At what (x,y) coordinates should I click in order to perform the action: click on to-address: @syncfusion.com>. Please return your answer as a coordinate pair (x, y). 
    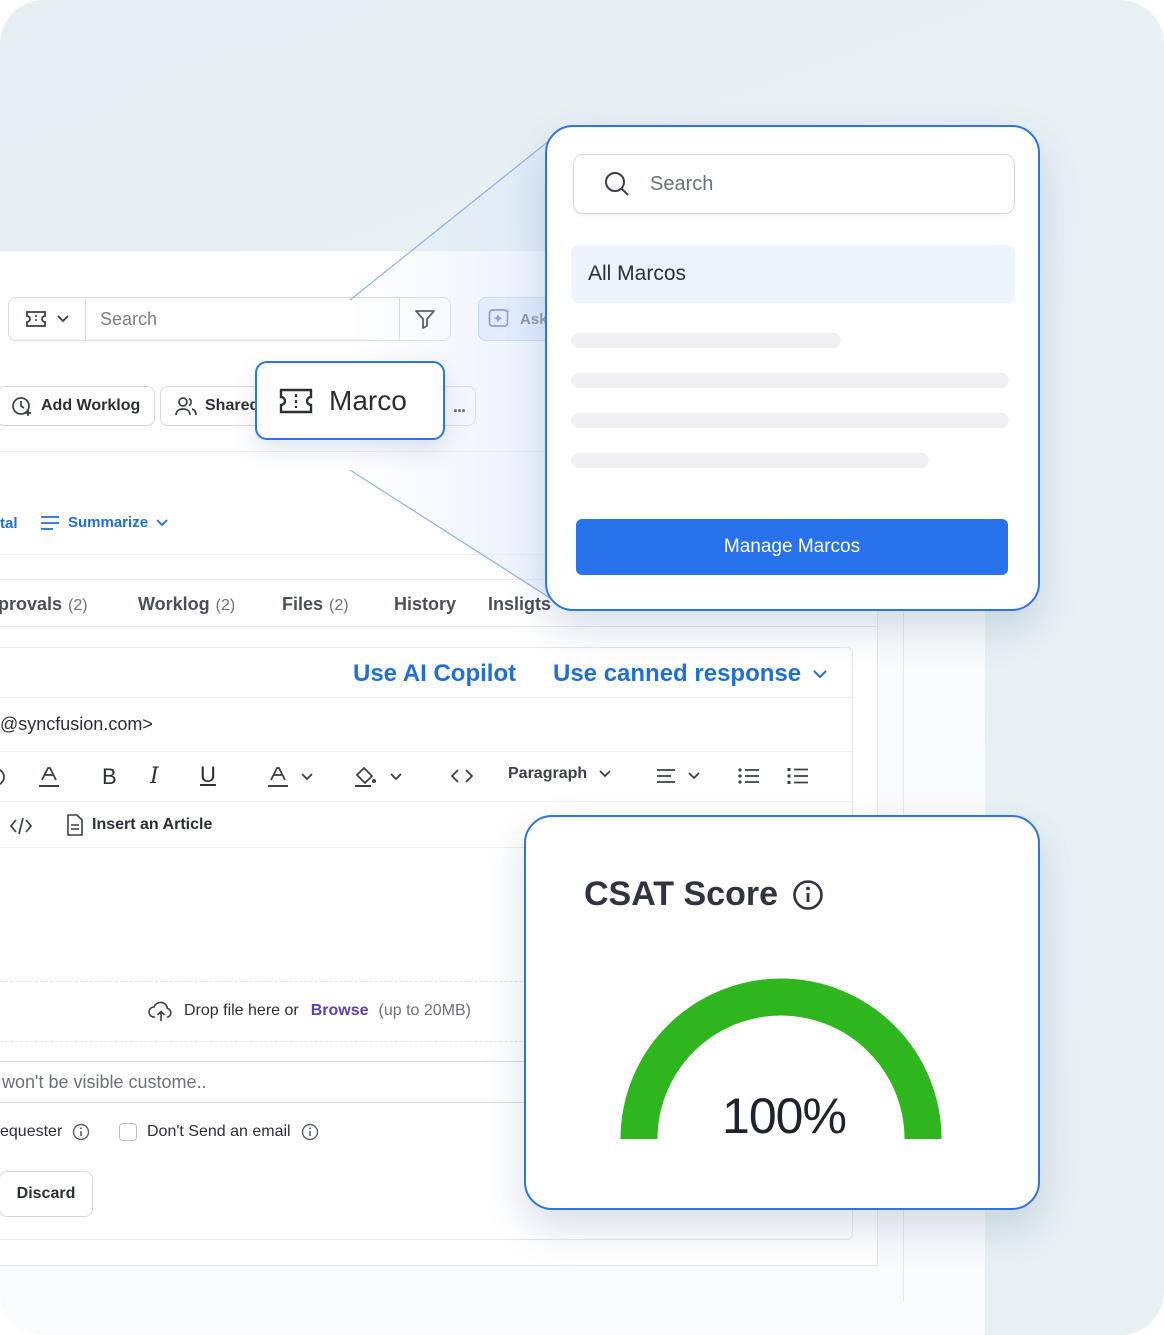
    Looking at the image, I should click on (76, 724).